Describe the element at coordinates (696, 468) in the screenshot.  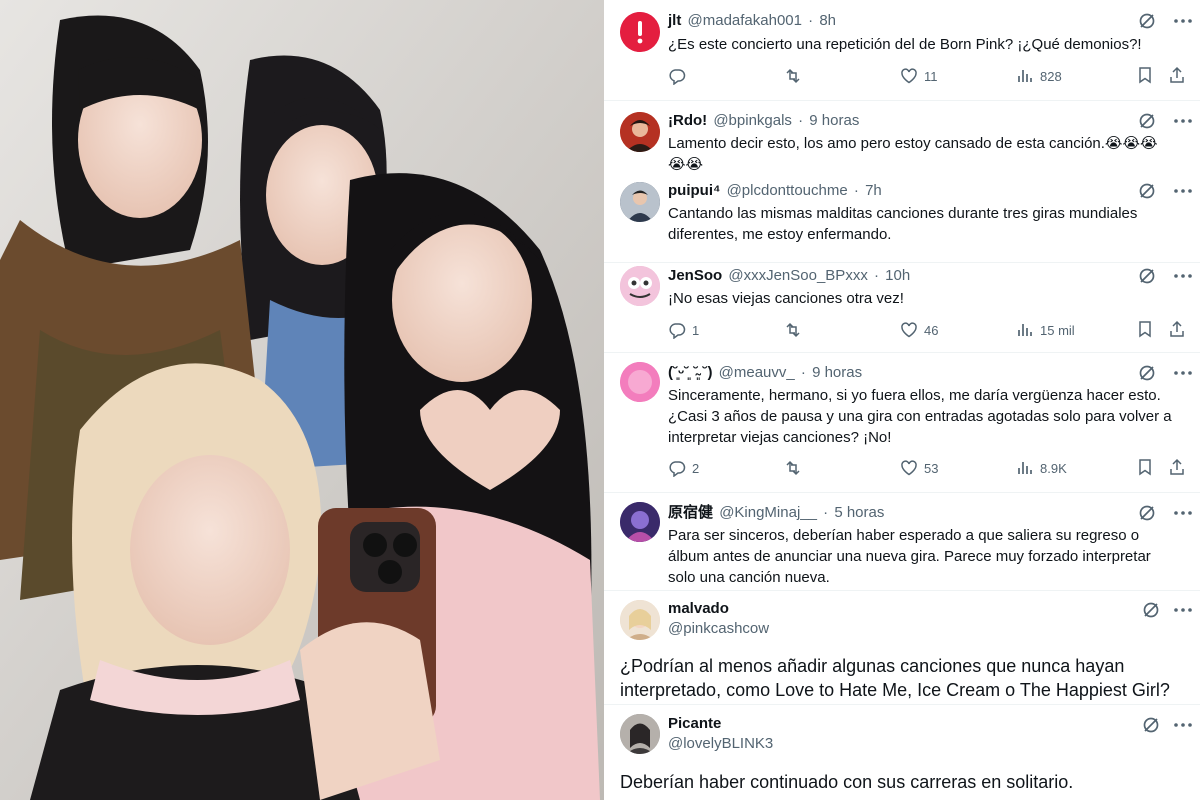
I see `reply-count: 2` at that location.